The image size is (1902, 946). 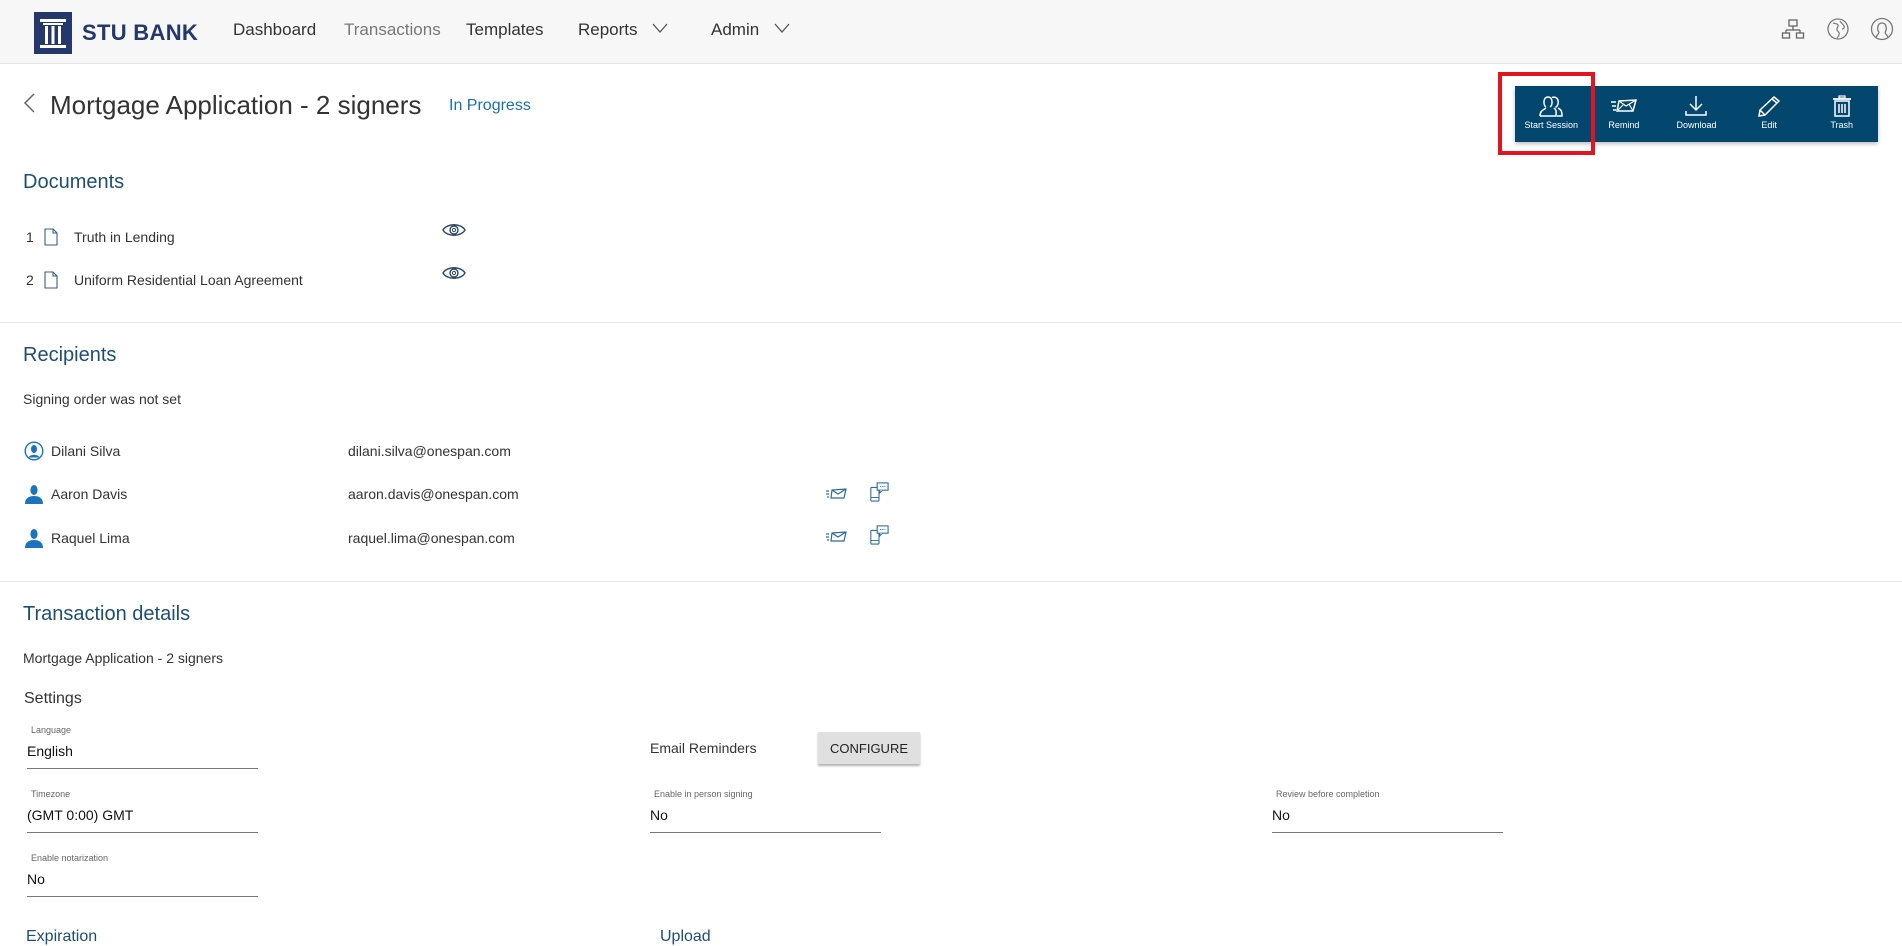 What do you see at coordinates (1841, 125) in the screenshot?
I see `action-label: Trash` at bounding box center [1841, 125].